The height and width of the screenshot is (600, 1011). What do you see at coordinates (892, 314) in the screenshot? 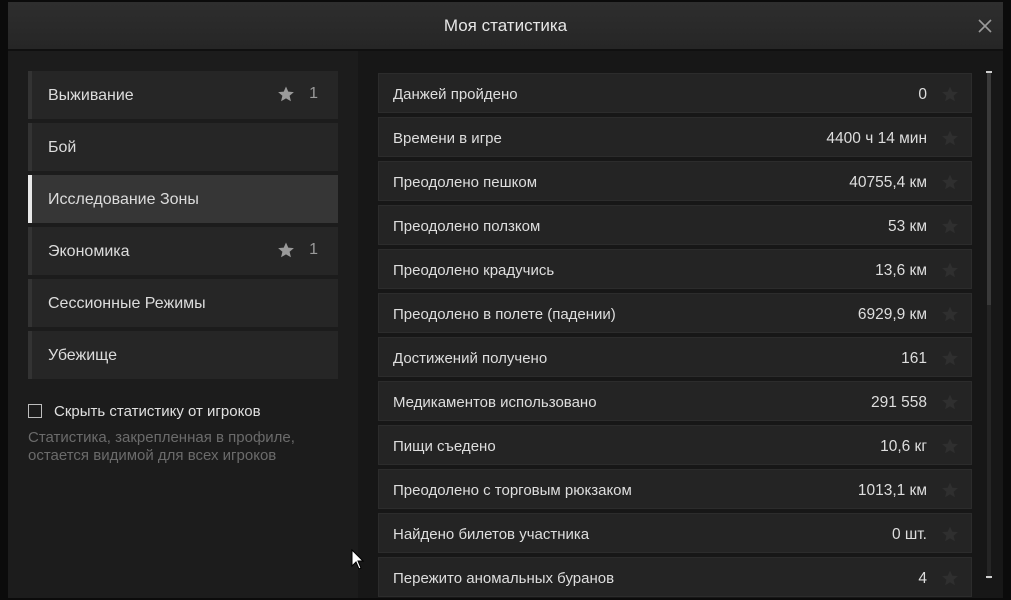
I see `stat-value: 6929,9 км` at bounding box center [892, 314].